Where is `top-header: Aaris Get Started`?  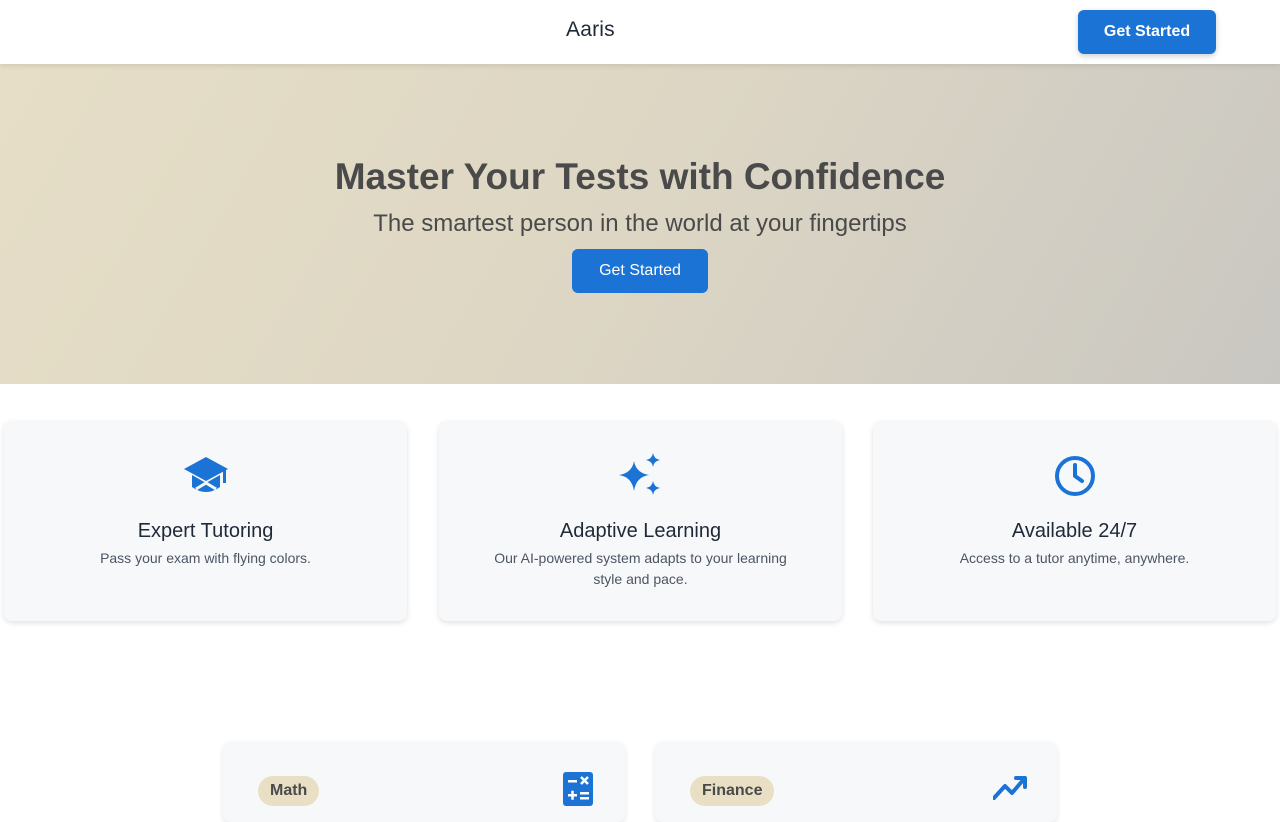
top-header: Aaris Get Started is located at coordinates (640, 32).